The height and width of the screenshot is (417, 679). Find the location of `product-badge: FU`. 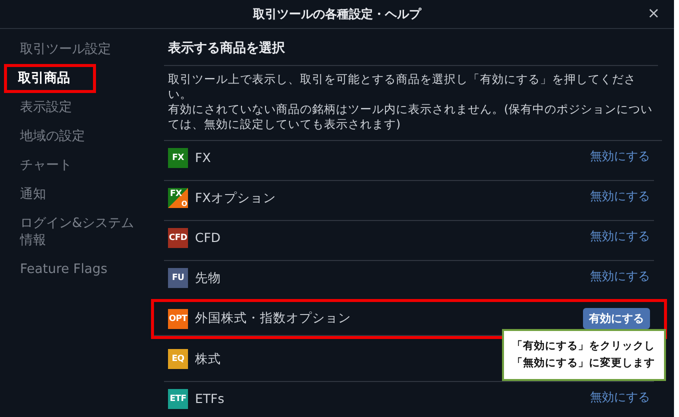

product-badge: FU is located at coordinates (178, 278).